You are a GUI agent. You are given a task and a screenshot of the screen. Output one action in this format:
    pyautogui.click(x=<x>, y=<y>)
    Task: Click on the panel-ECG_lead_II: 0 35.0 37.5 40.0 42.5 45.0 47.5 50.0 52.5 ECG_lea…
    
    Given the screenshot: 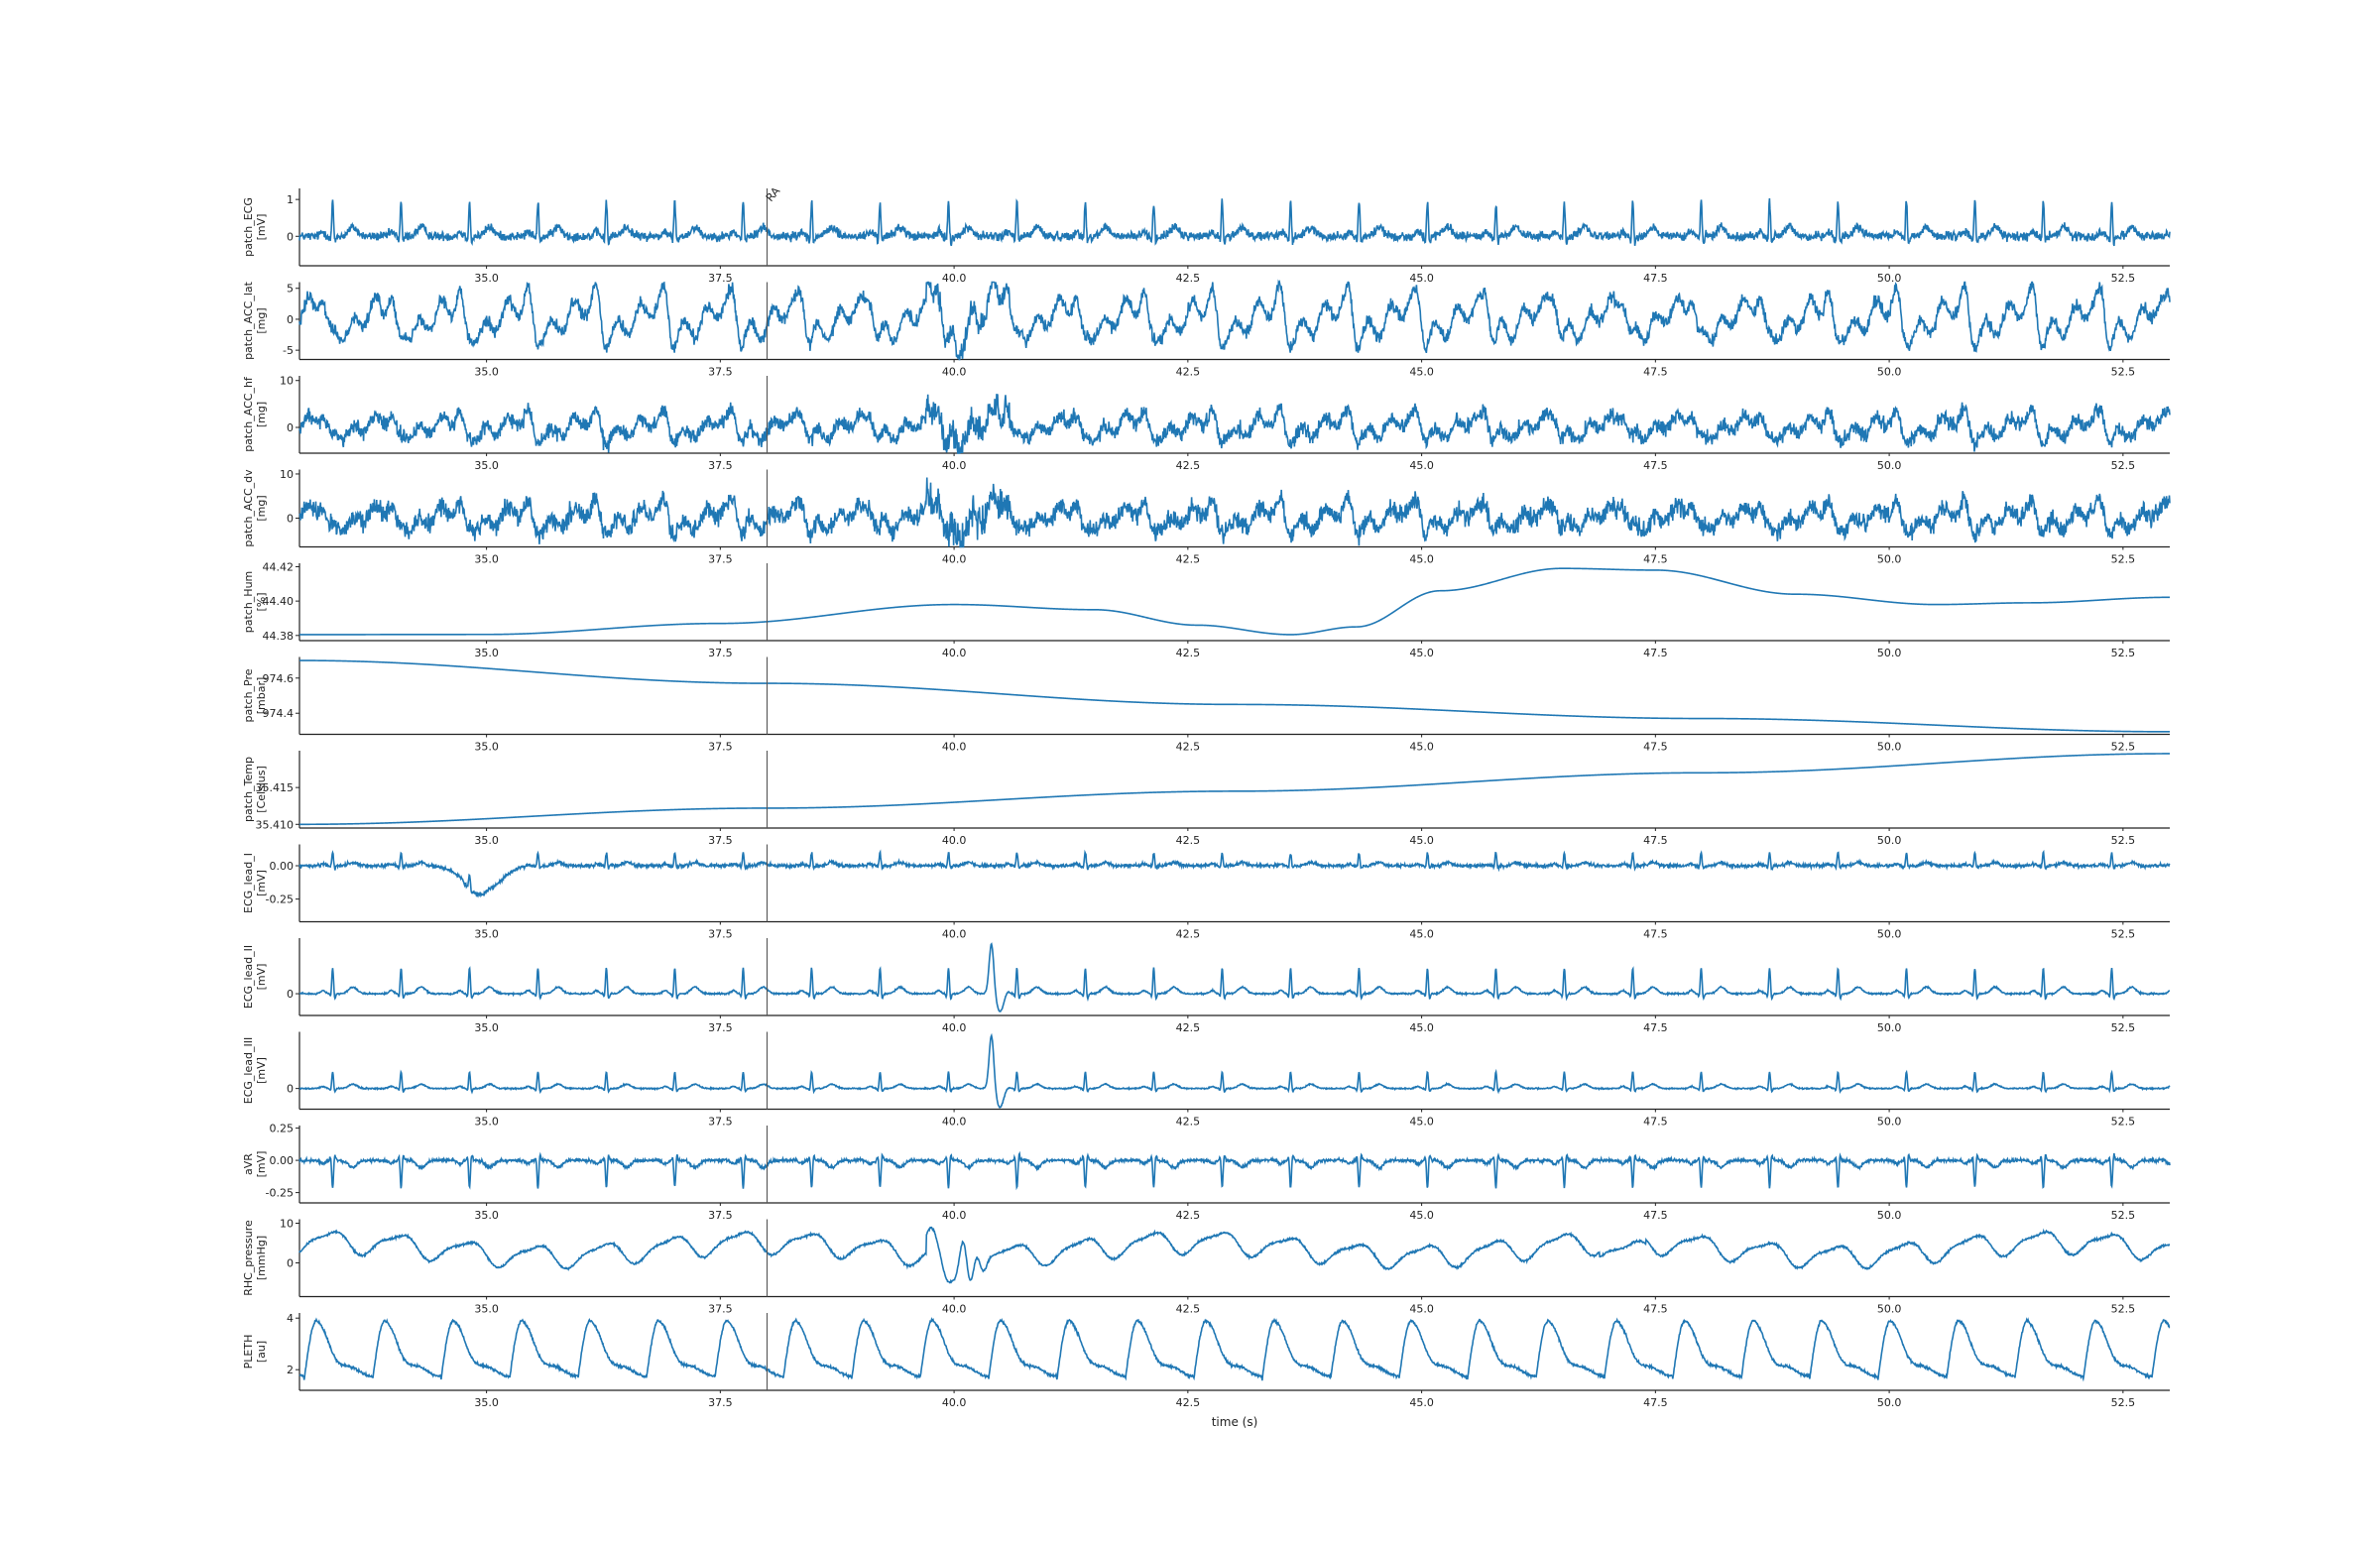 What is the action you would take?
    pyautogui.click(x=1206, y=986)
    